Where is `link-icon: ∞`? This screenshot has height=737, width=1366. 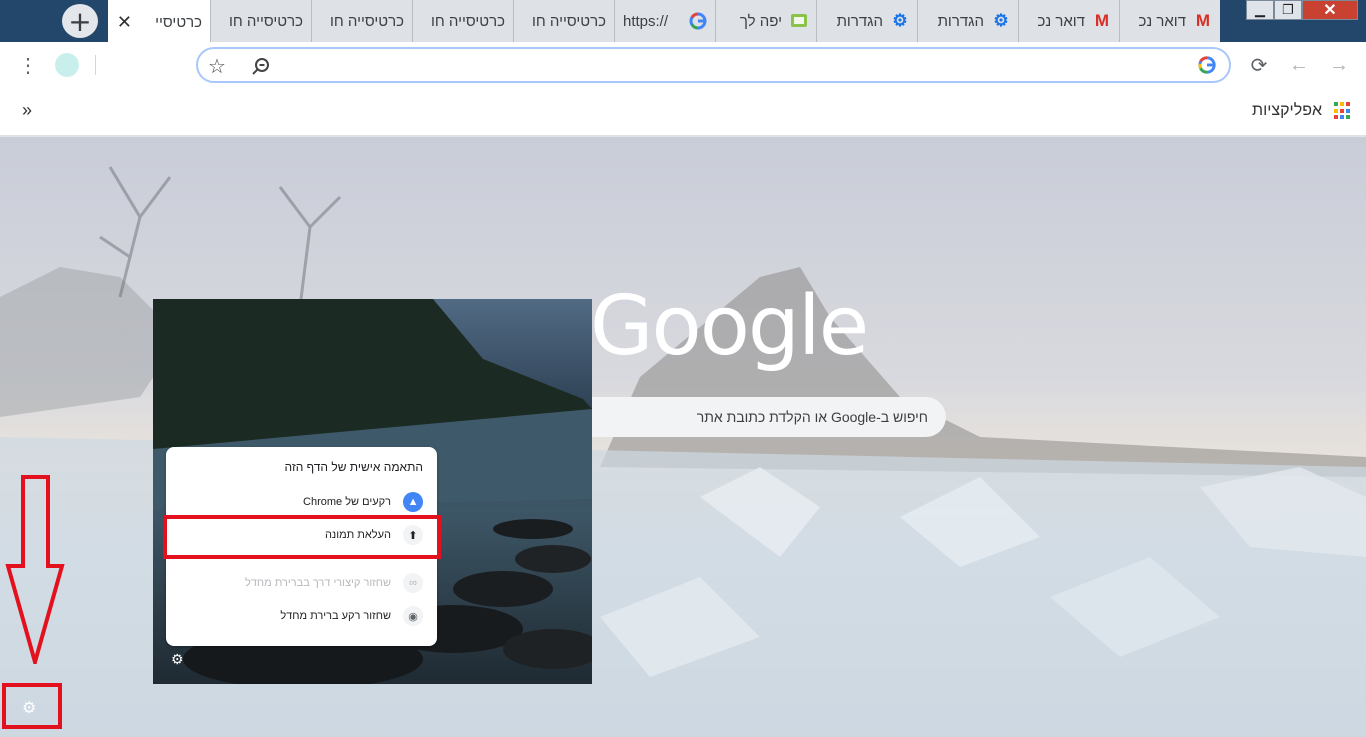
link-icon: ∞ is located at coordinates (413, 583).